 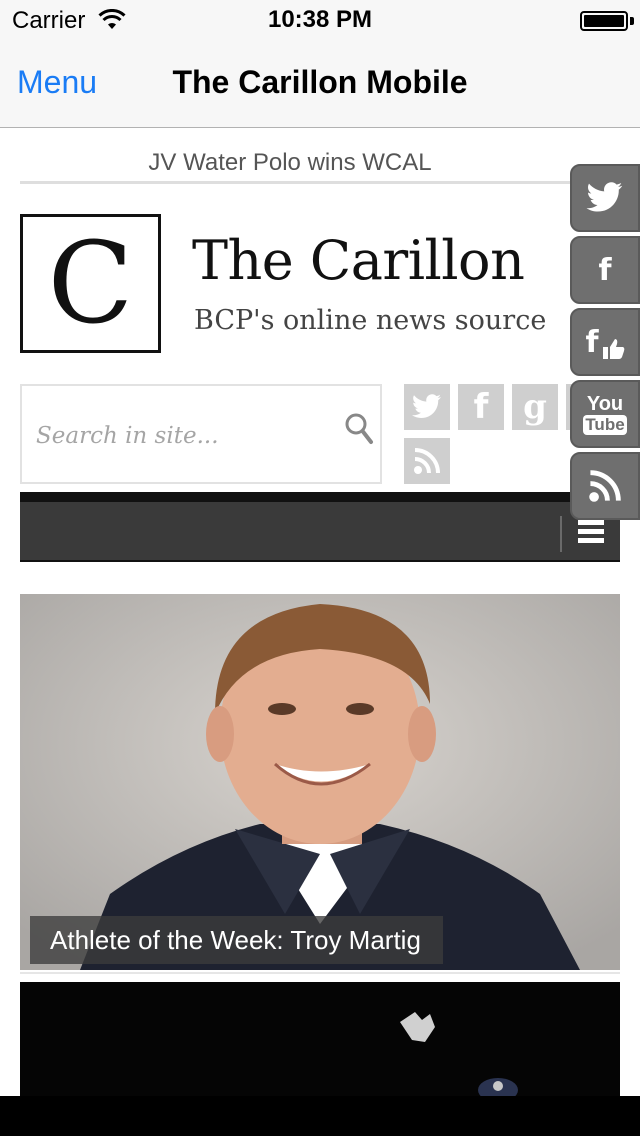 I want to click on logo-letter: C, so click(x=90, y=284).